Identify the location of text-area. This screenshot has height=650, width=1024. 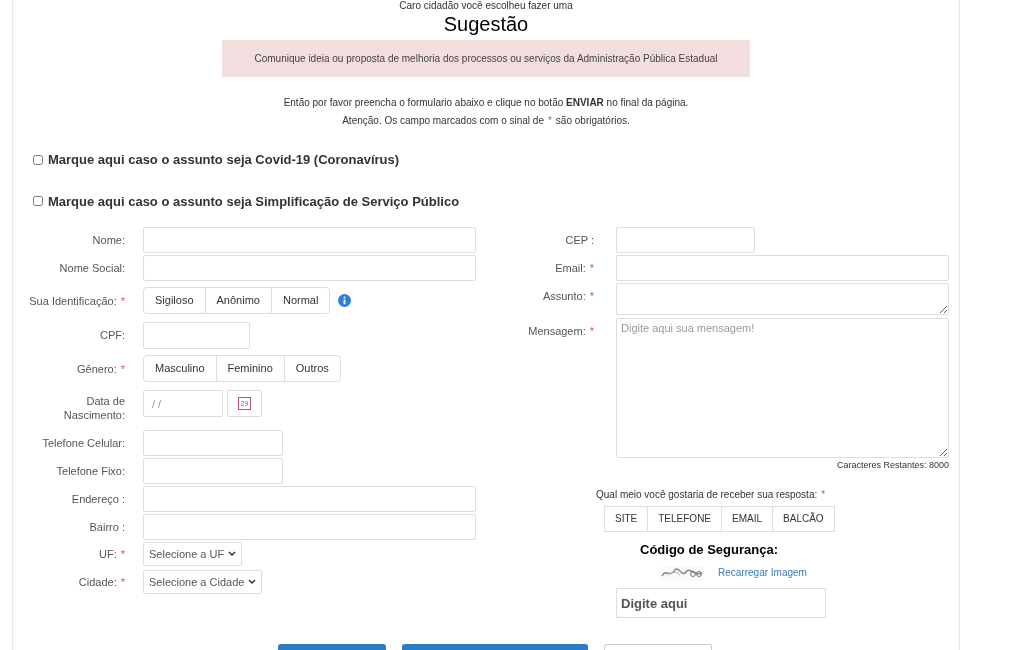
(782, 299).